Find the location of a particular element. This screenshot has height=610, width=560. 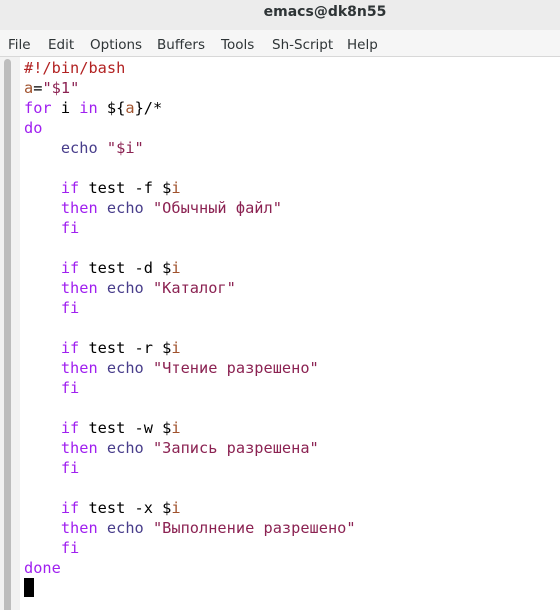

string-literal: "$1" is located at coordinates (61, 88).